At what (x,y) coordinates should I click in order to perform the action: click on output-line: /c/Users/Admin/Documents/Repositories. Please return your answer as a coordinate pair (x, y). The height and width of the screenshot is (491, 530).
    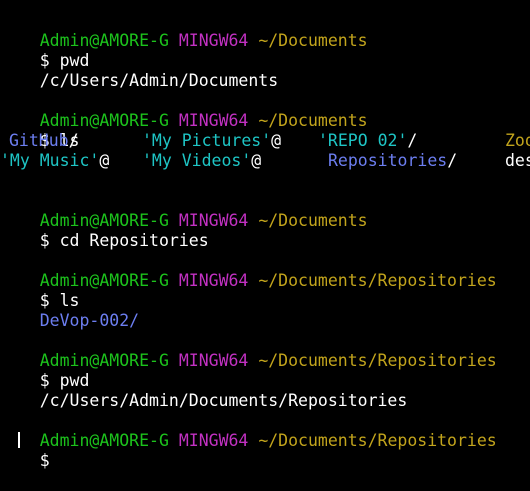
    Looking at the image, I should click on (204, 390).